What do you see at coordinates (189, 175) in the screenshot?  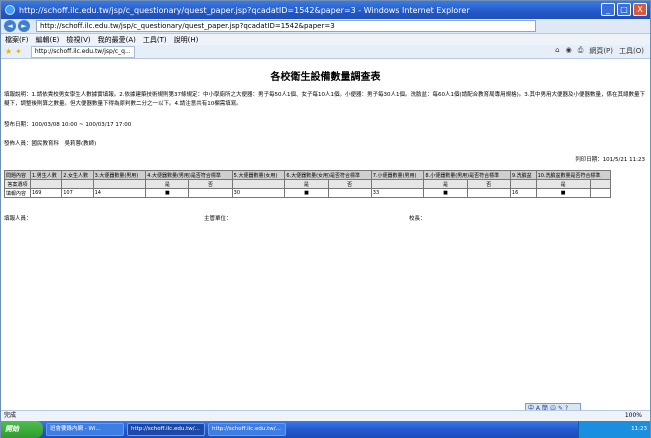 I see `table-header-cell: 4.大便器數量(男用)是否符合標準` at bounding box center [189, 175].